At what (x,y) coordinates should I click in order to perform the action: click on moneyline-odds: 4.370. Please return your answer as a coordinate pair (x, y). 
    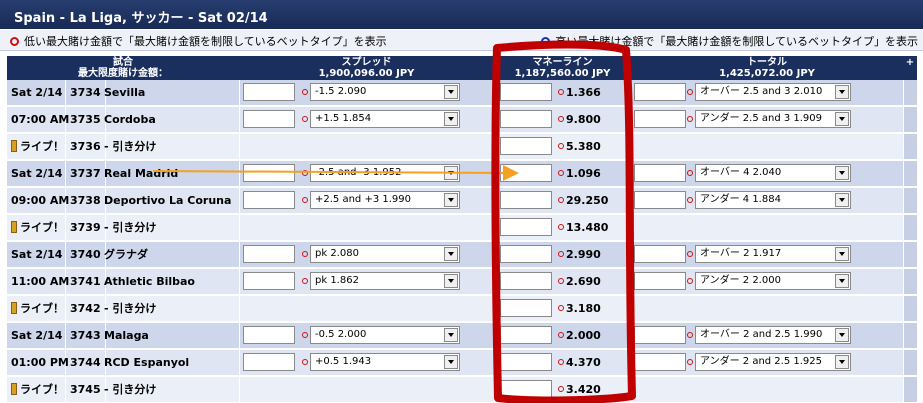
    Looking at the image, I should click on (583, 362).